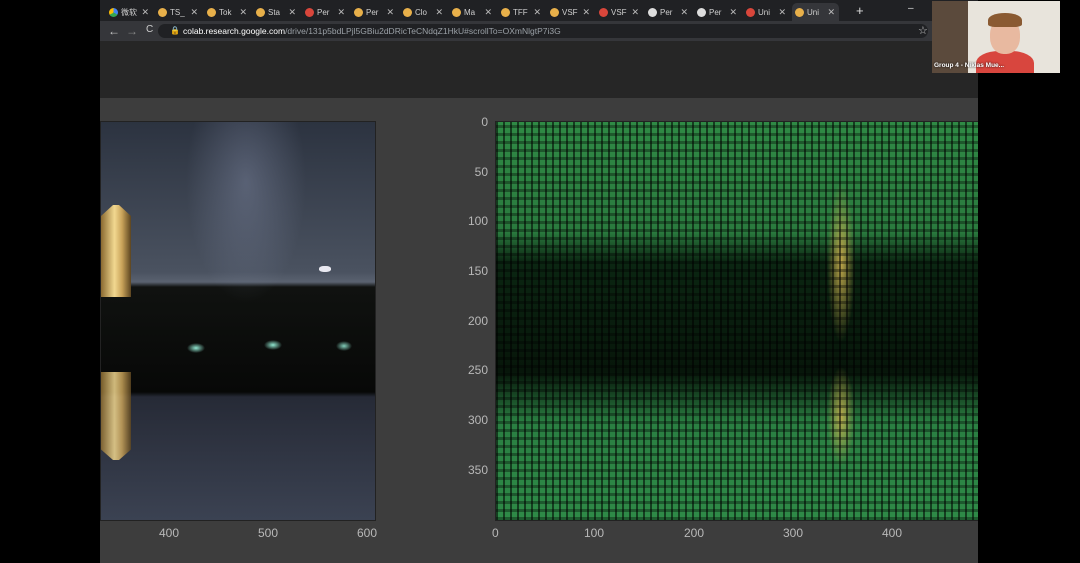 Image resolution: width=1080 pixels, height=563 pixels. I want to click on new-tab-button: +, so click(860, 10).